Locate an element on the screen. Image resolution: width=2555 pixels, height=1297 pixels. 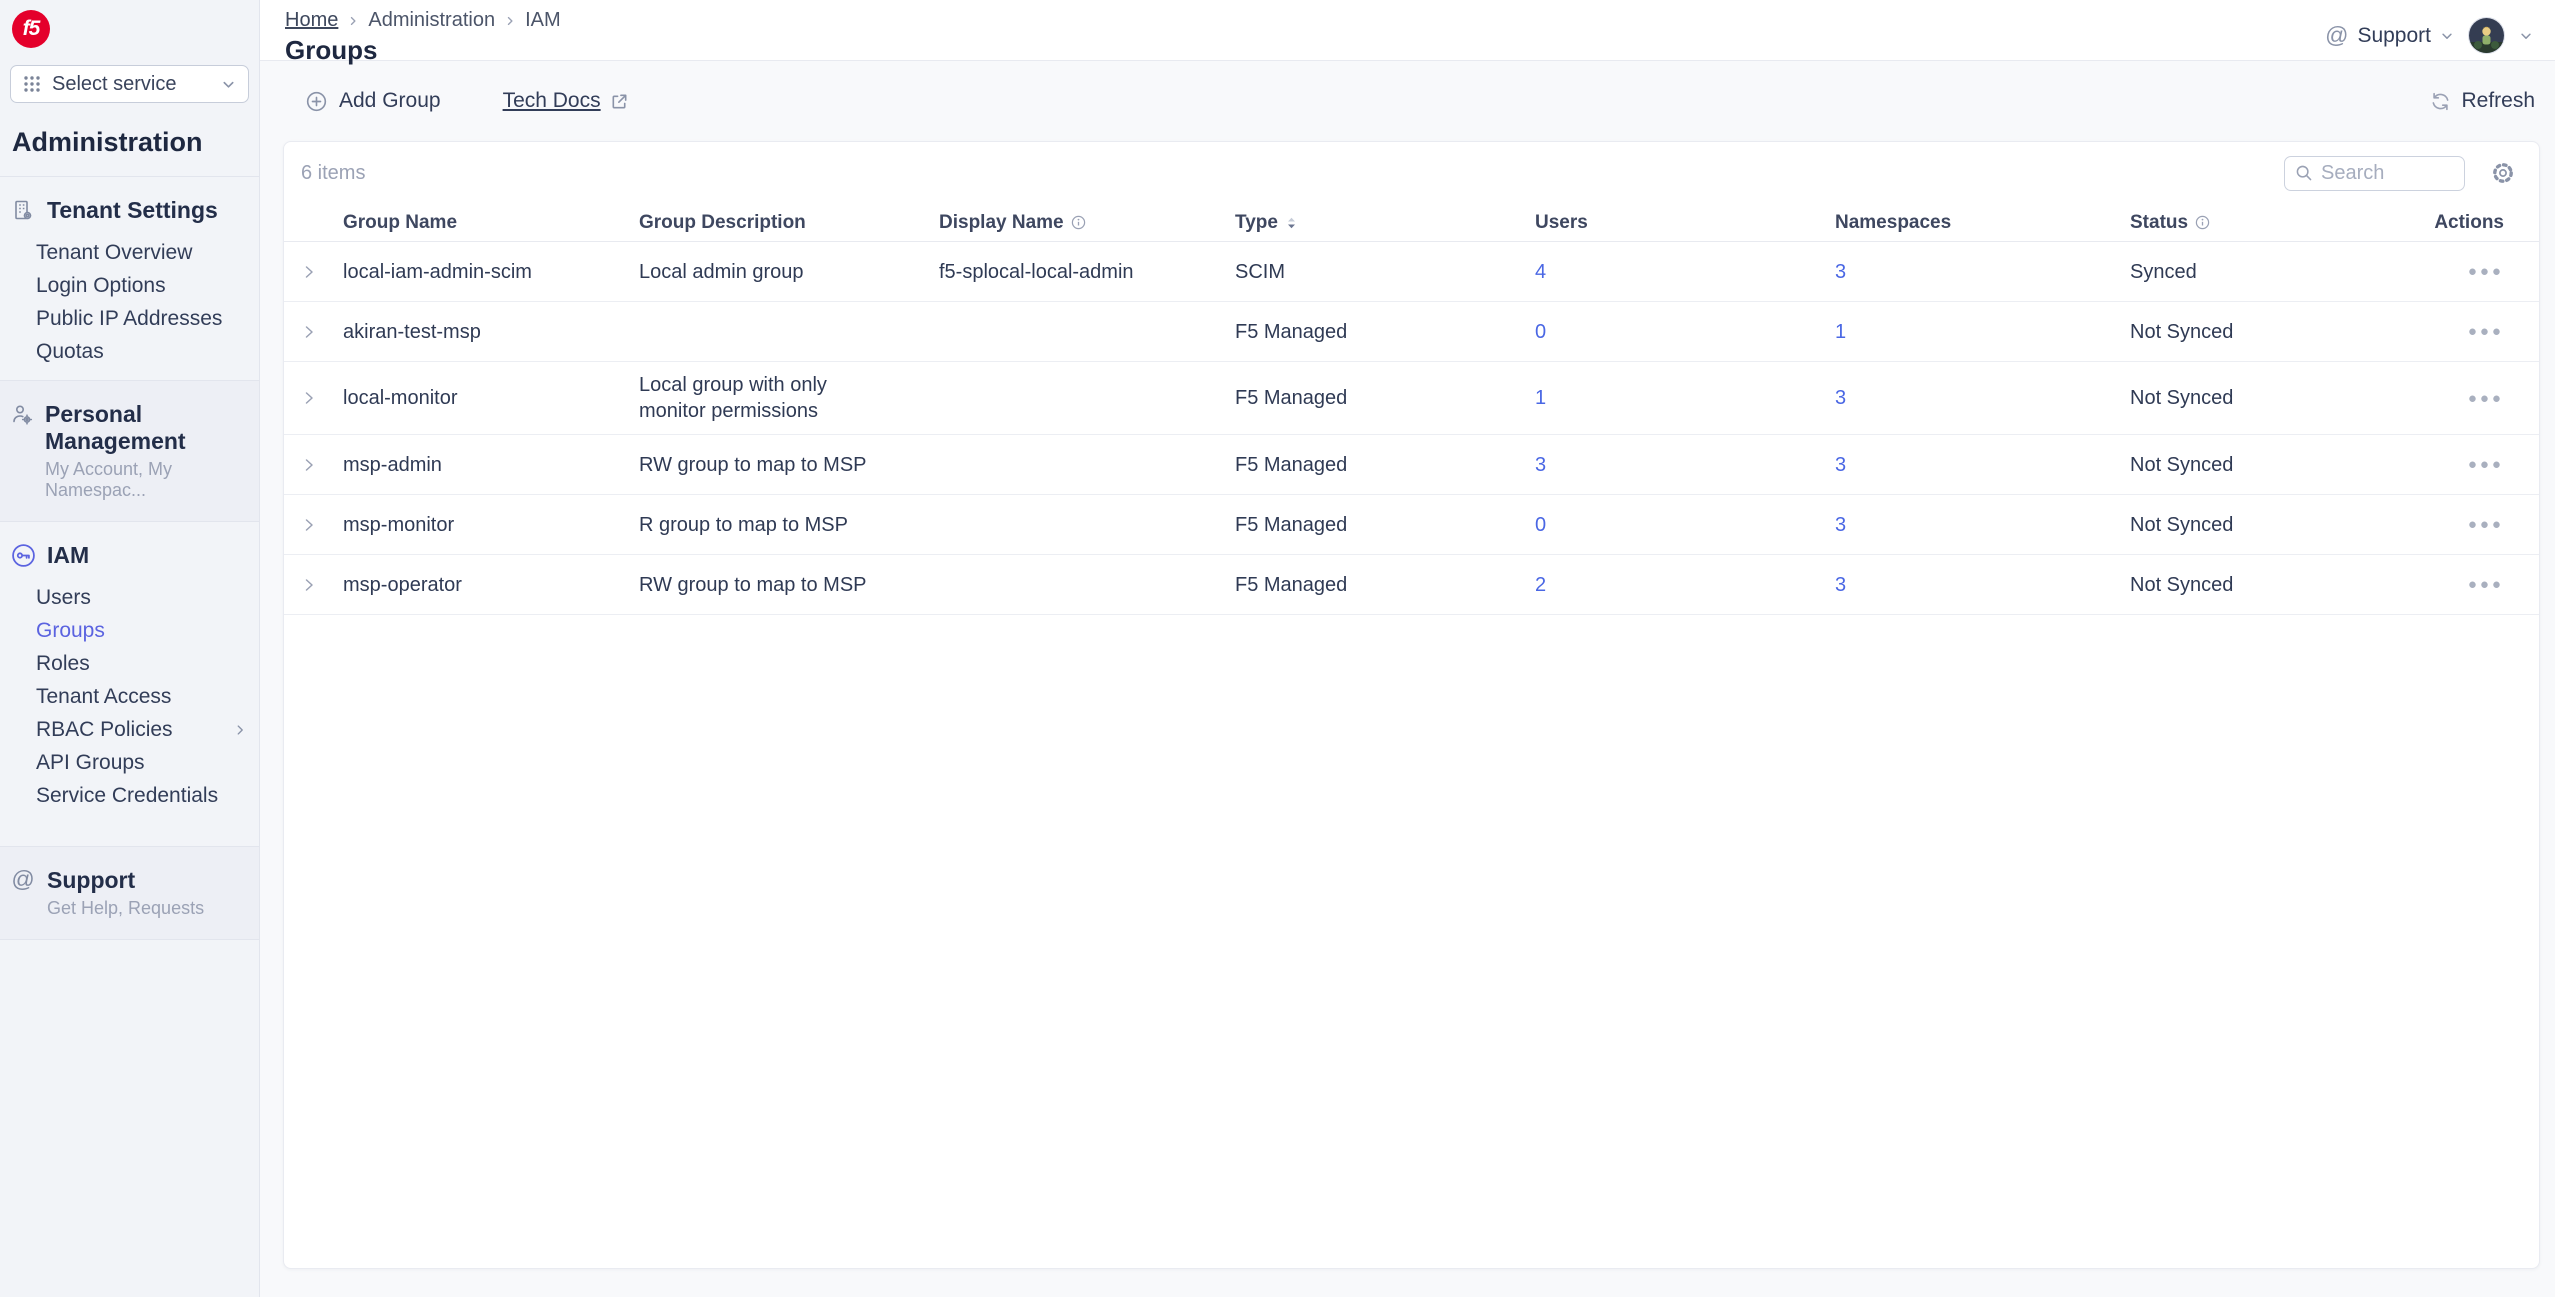
service-selector-label: Select service is located at coordinates (114, 83).